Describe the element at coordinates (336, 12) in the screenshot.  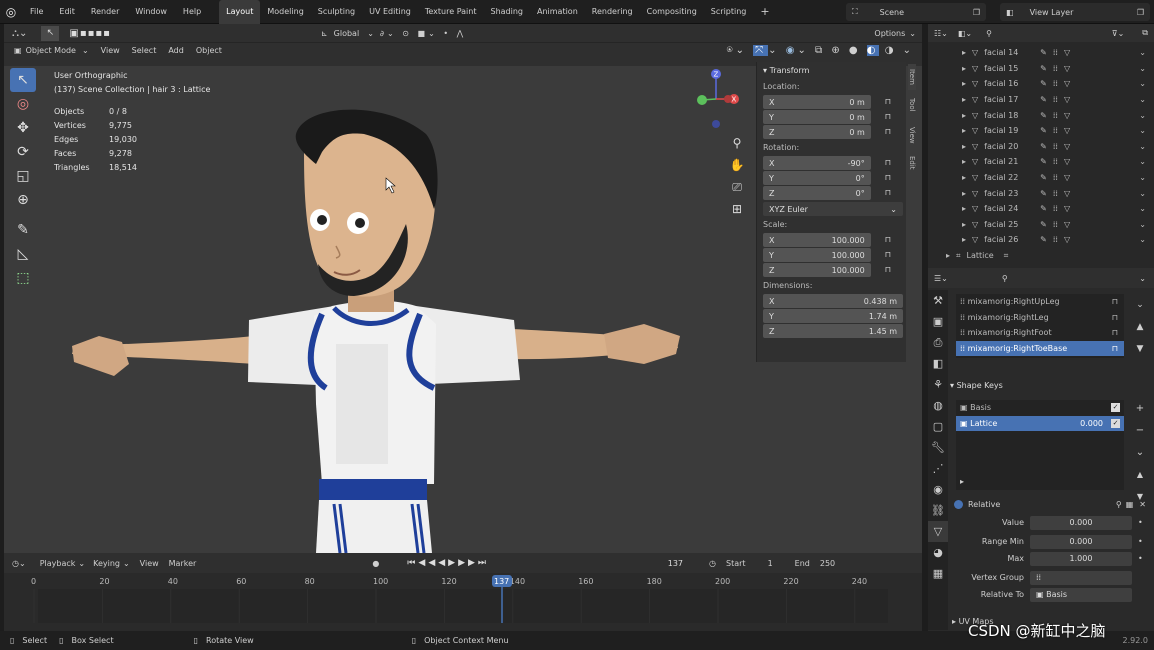
I see `tab-sculpting: Sculpting` at that location.